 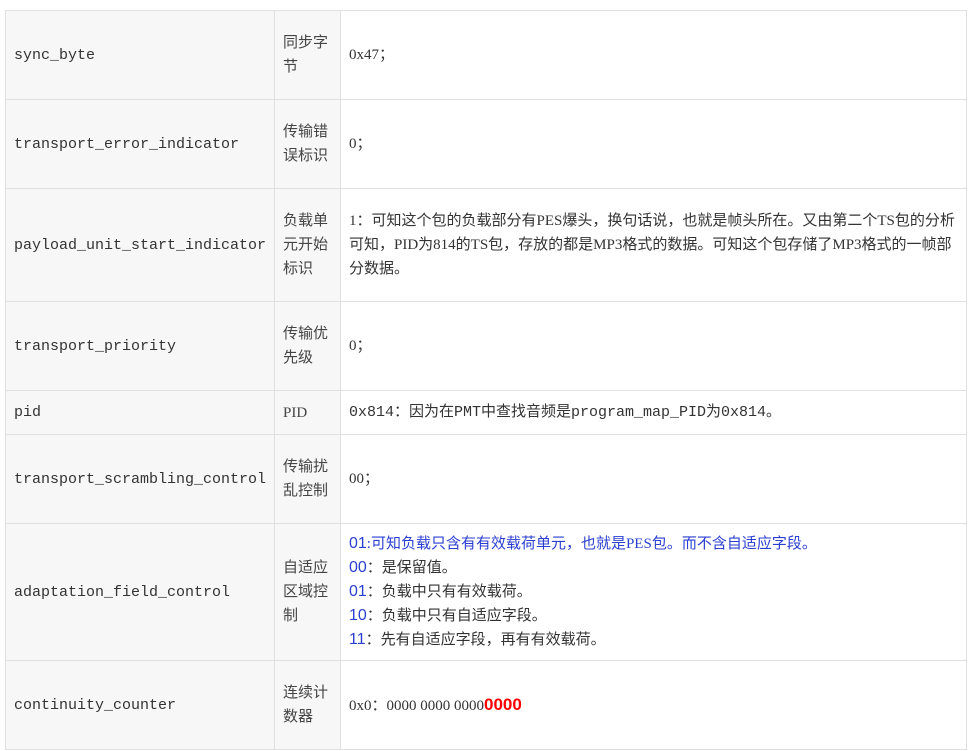 What do you see at coordinates (411, 568) in the screenshot?
I see `desc-line-text: ：是保留值。` at bounding box center [411, 568].